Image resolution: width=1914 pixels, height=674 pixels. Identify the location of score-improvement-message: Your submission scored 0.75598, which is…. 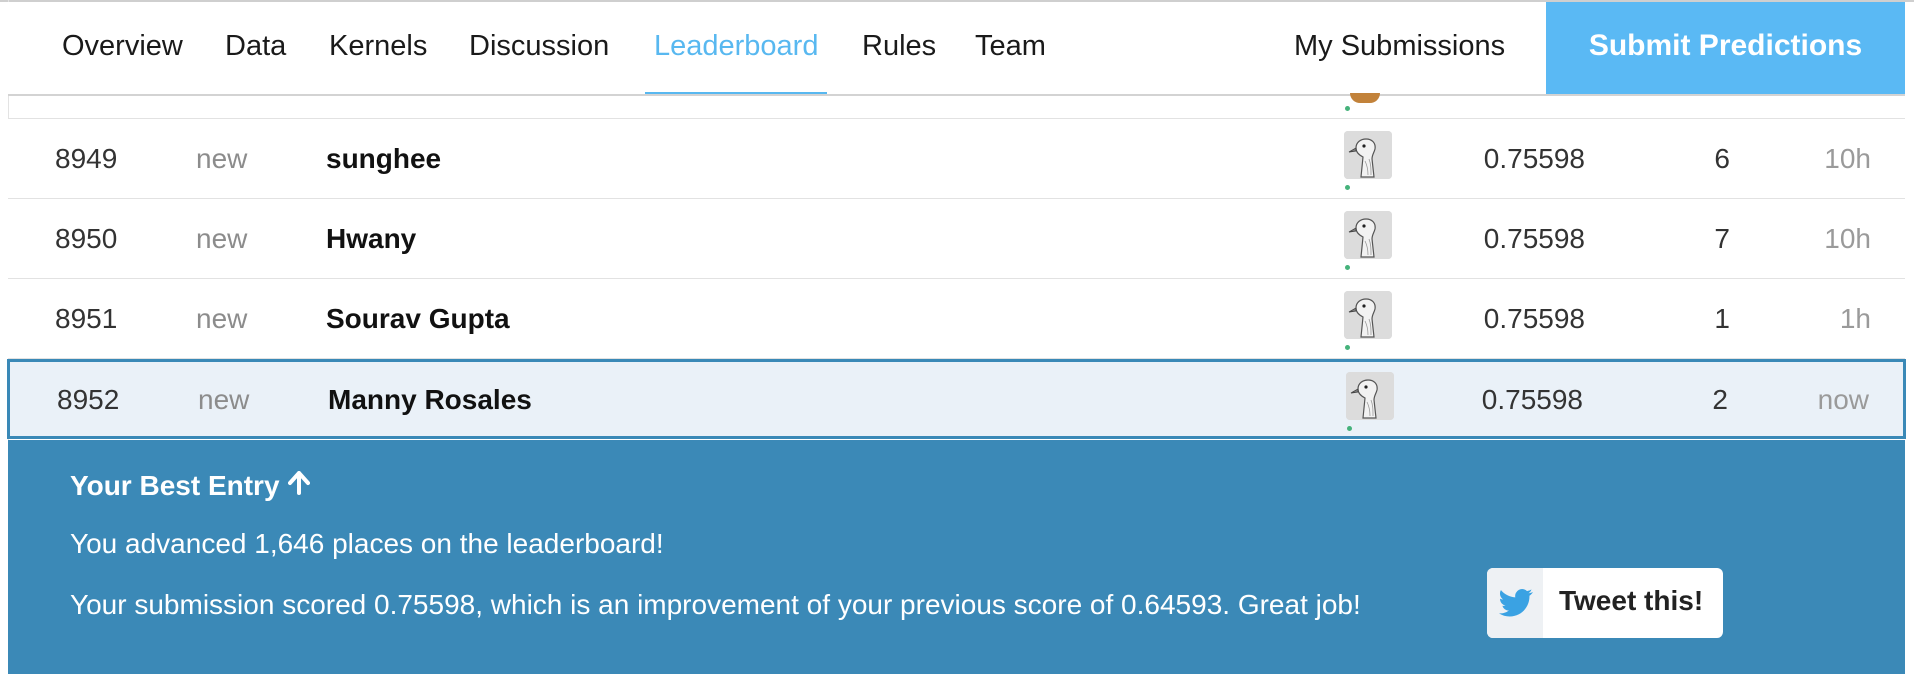
(715, 604).